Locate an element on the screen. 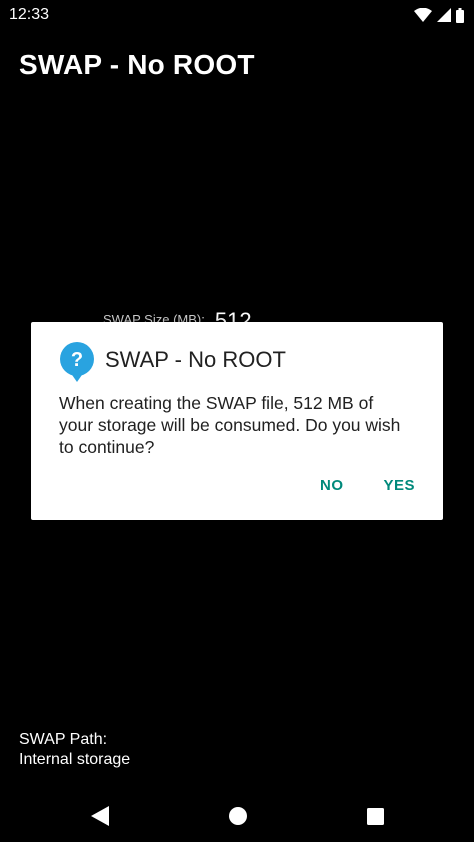  yes-button: YES is located at coordinates (399, 485).